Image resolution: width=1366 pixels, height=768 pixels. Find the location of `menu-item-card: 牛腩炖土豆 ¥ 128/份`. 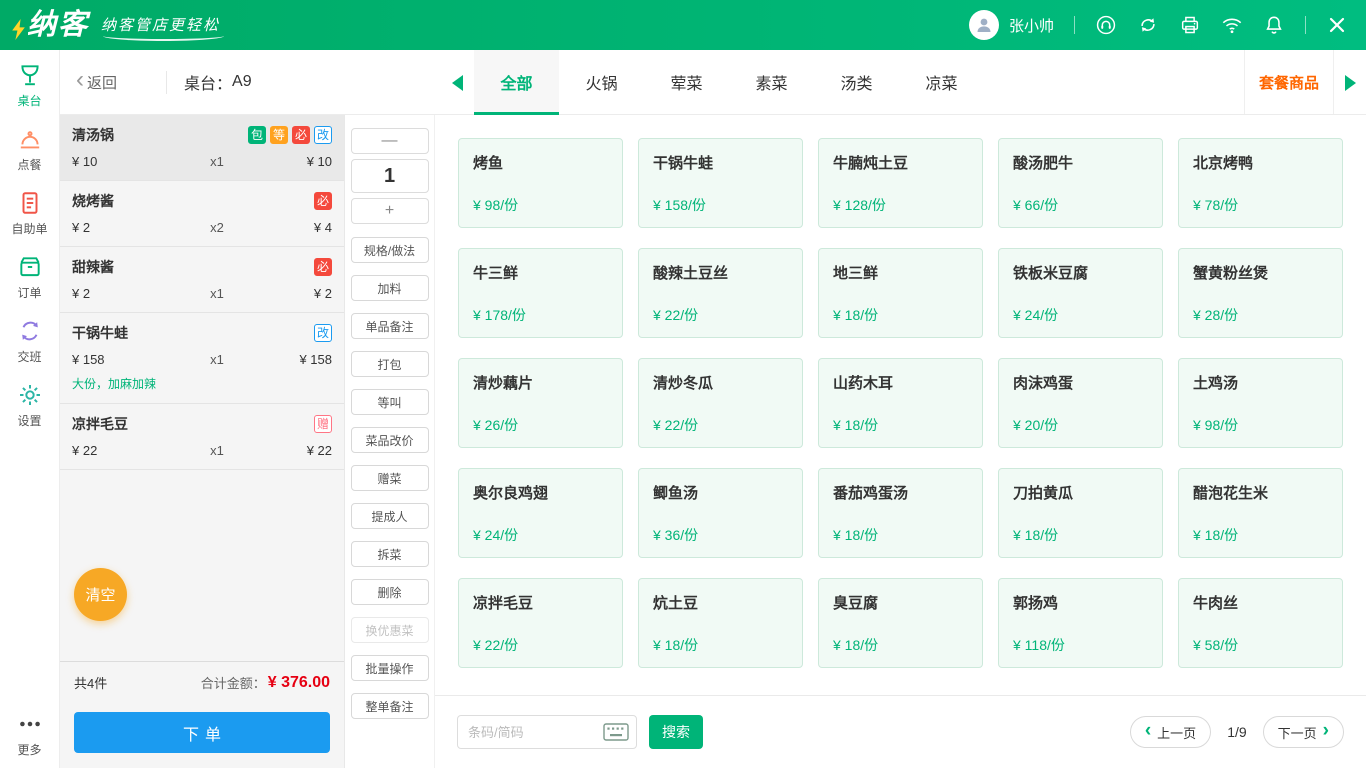

menu-item-card: 牛腩炖土豆 ¥ 128/份 is located at coordinates (900, 183).